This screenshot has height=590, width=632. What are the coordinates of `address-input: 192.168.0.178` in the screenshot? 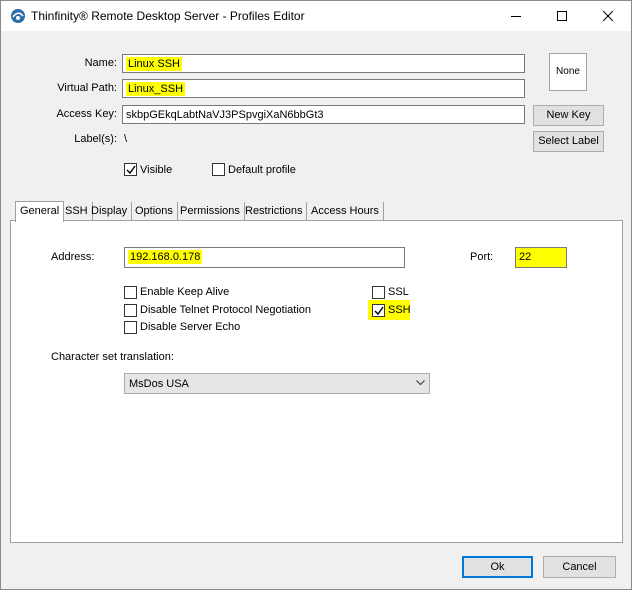 It's located at (264, 257).